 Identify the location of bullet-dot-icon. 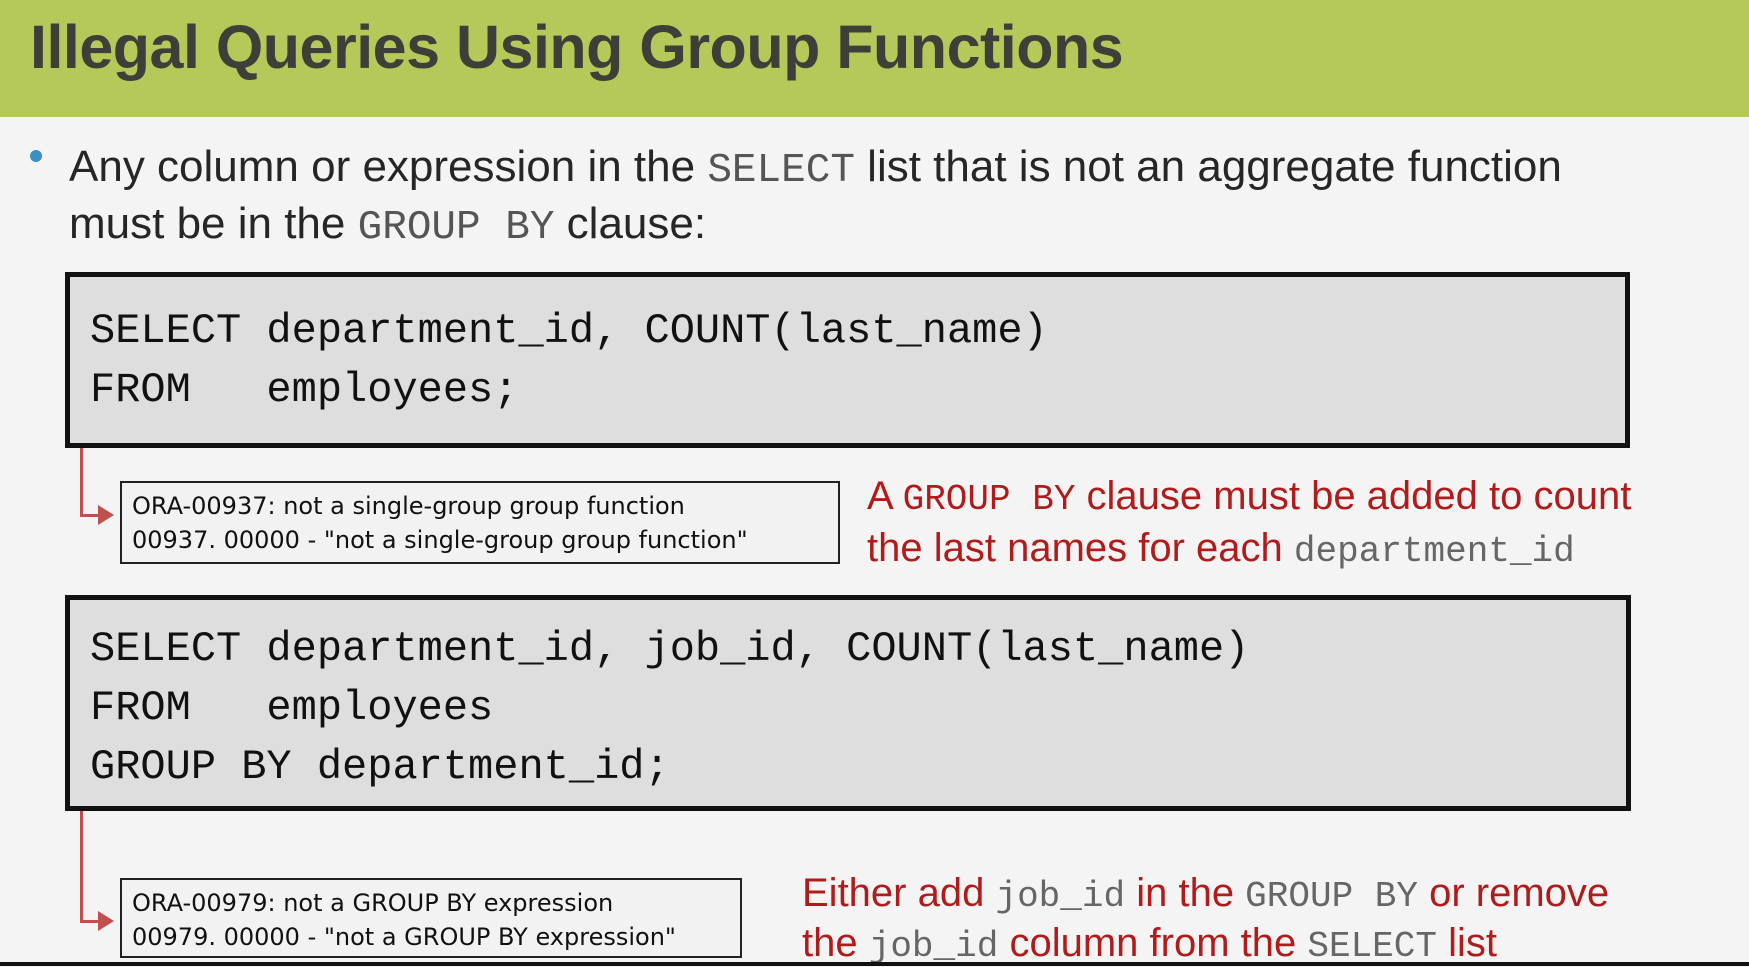
(36, 156).